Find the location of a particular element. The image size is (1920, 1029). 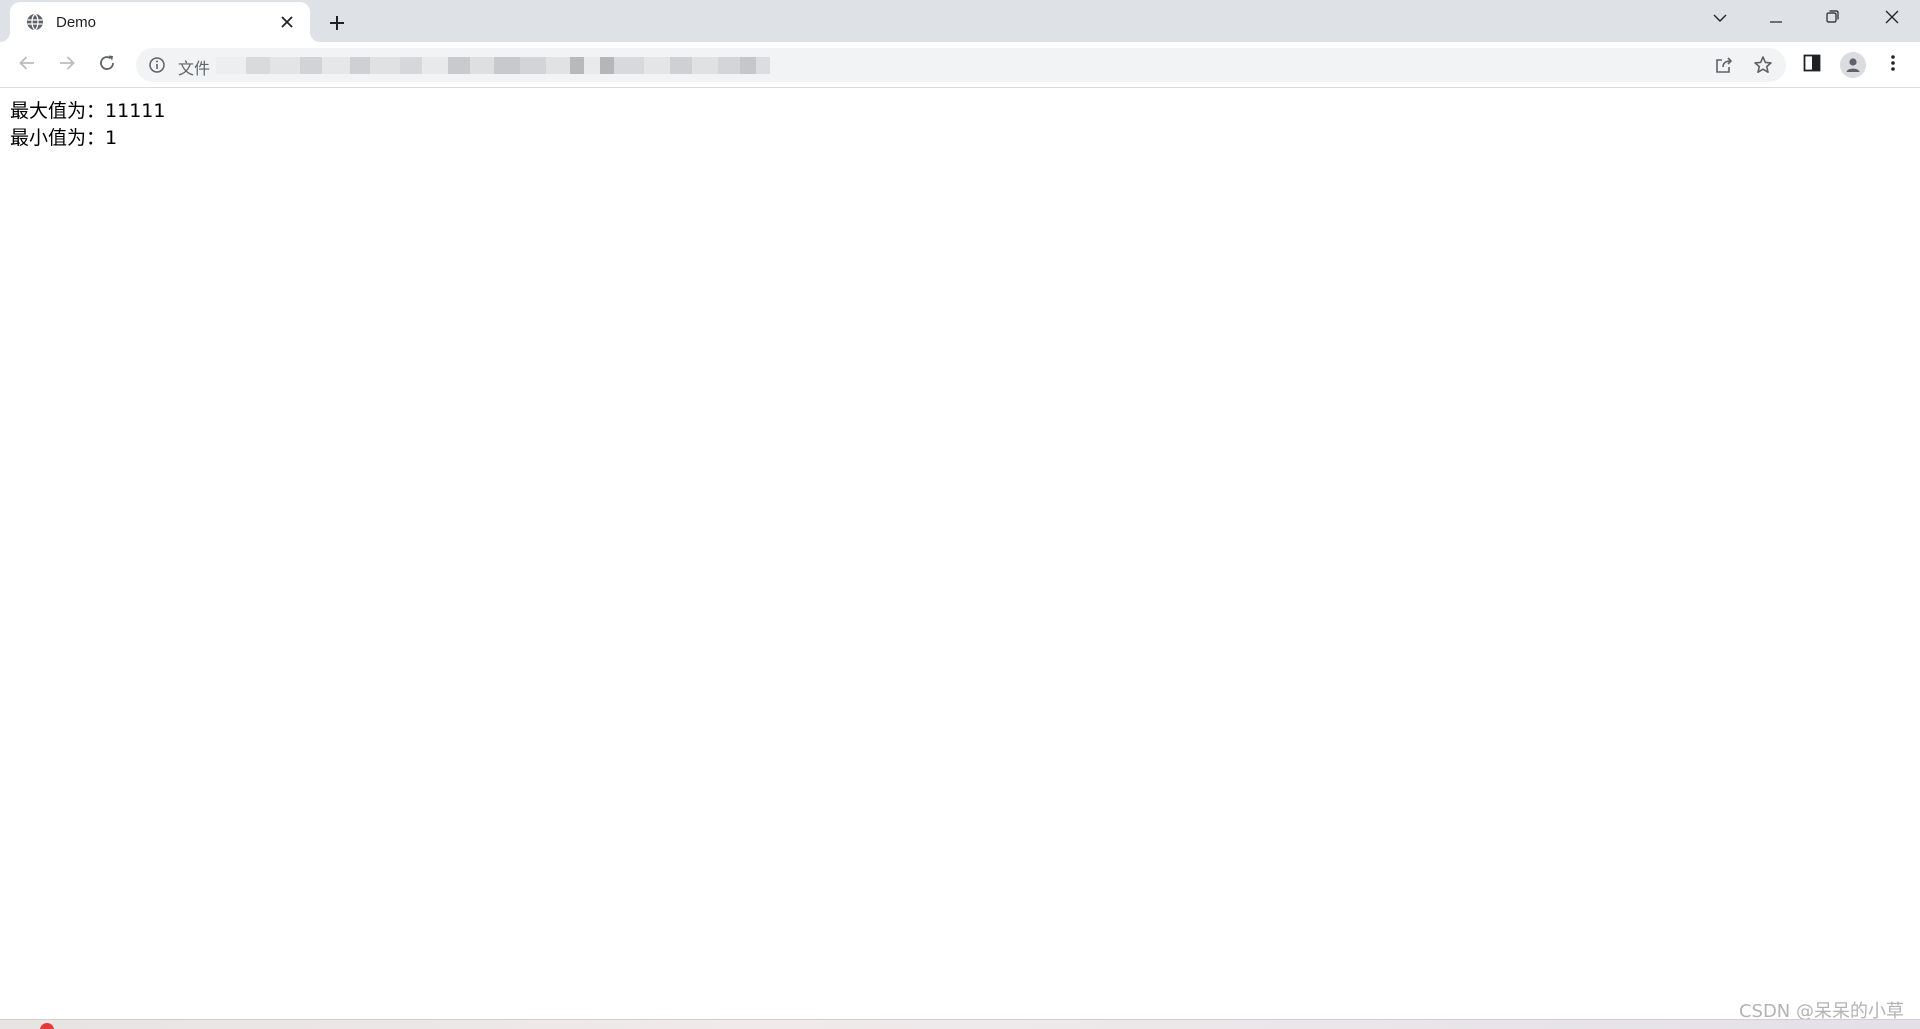

close-icon is located at coordinates (1892, 19).